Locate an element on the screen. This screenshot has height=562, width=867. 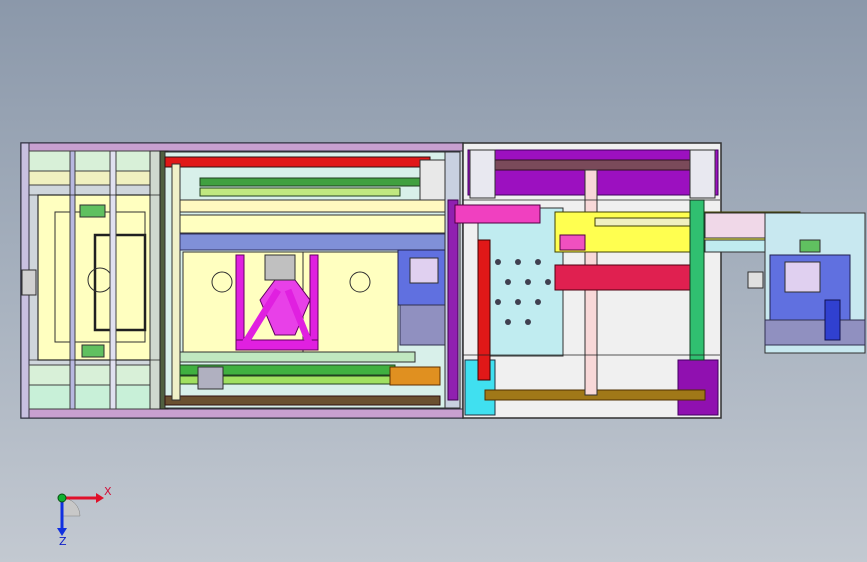
far-right-module is located at coordinates (806, 283).